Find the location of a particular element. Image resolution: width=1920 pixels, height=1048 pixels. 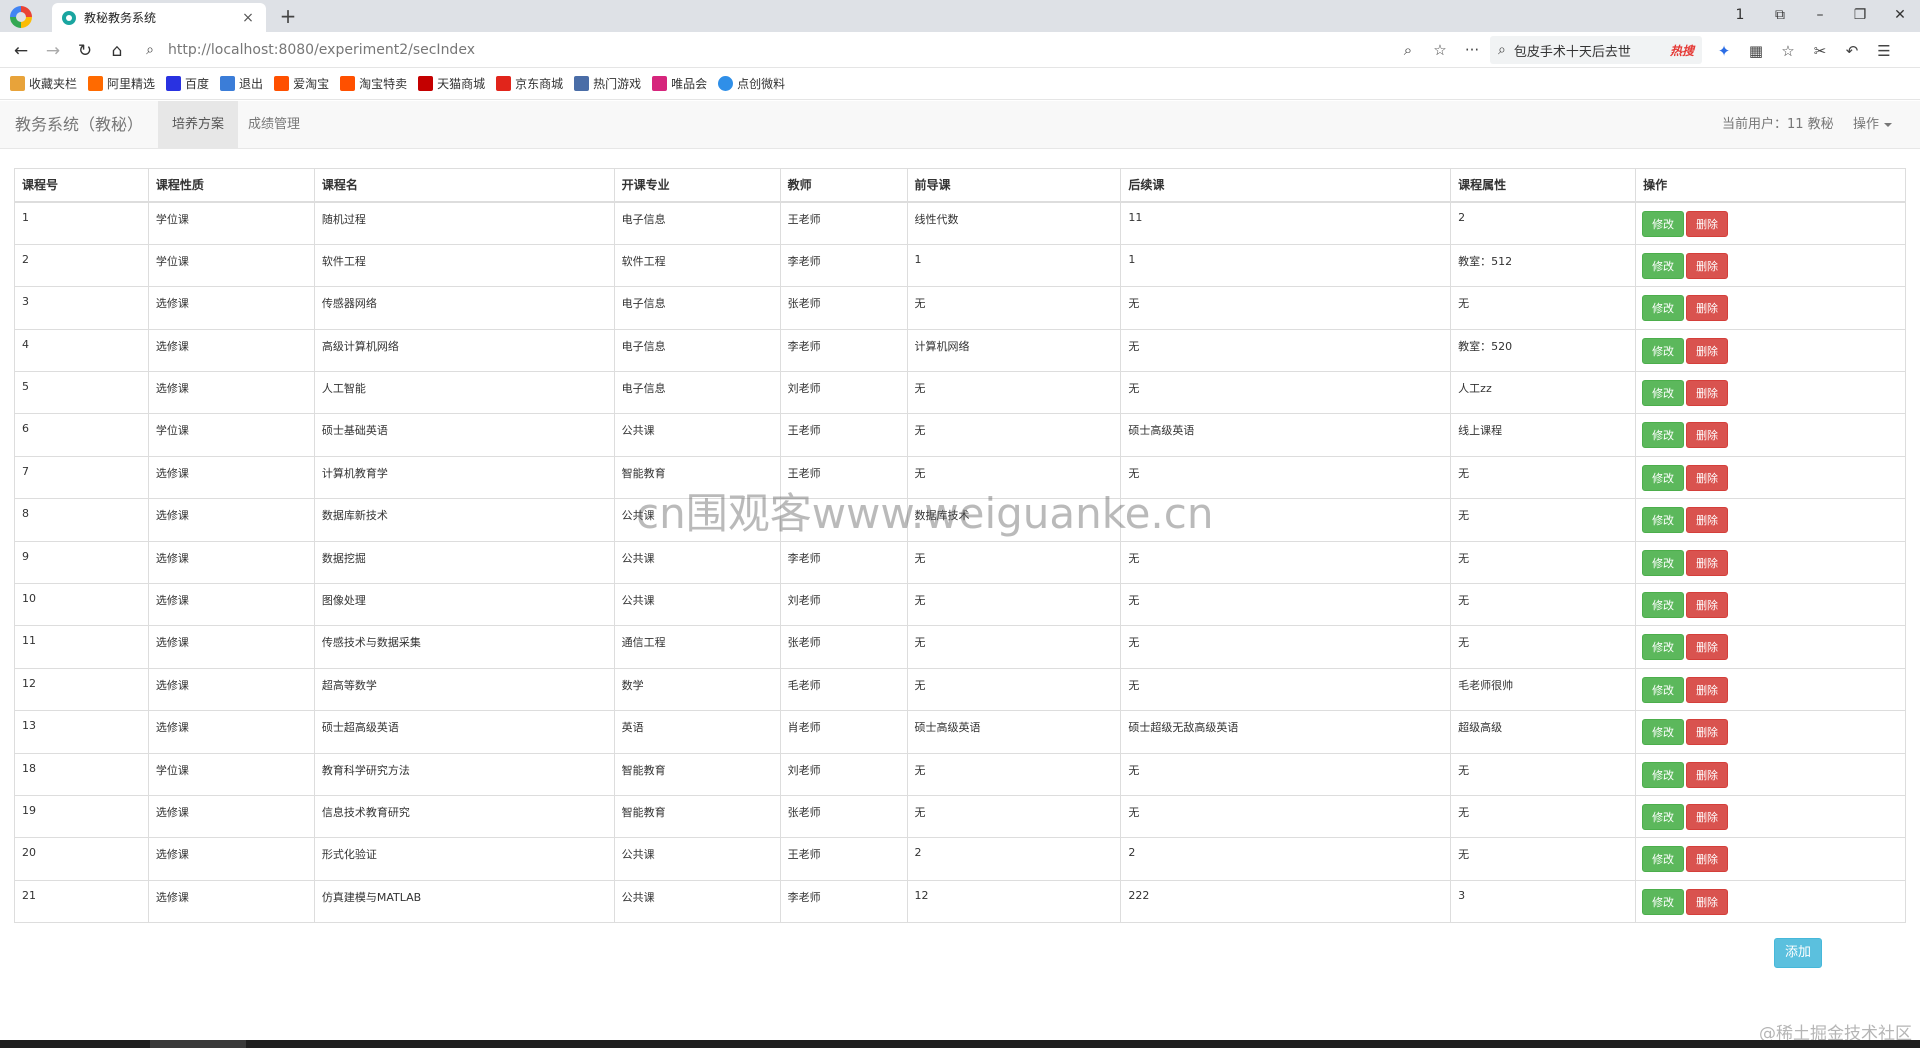

bookmark-item: 退出 is located at coordinates (241, 83).